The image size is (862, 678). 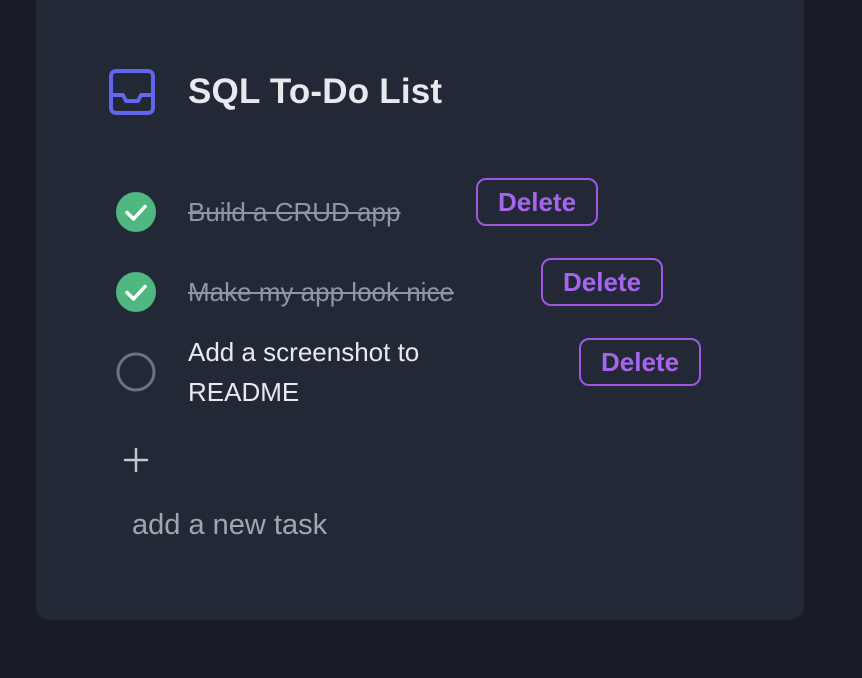 I want to click on task-label: Add a screenshot to README, so click(x=304, y=372).